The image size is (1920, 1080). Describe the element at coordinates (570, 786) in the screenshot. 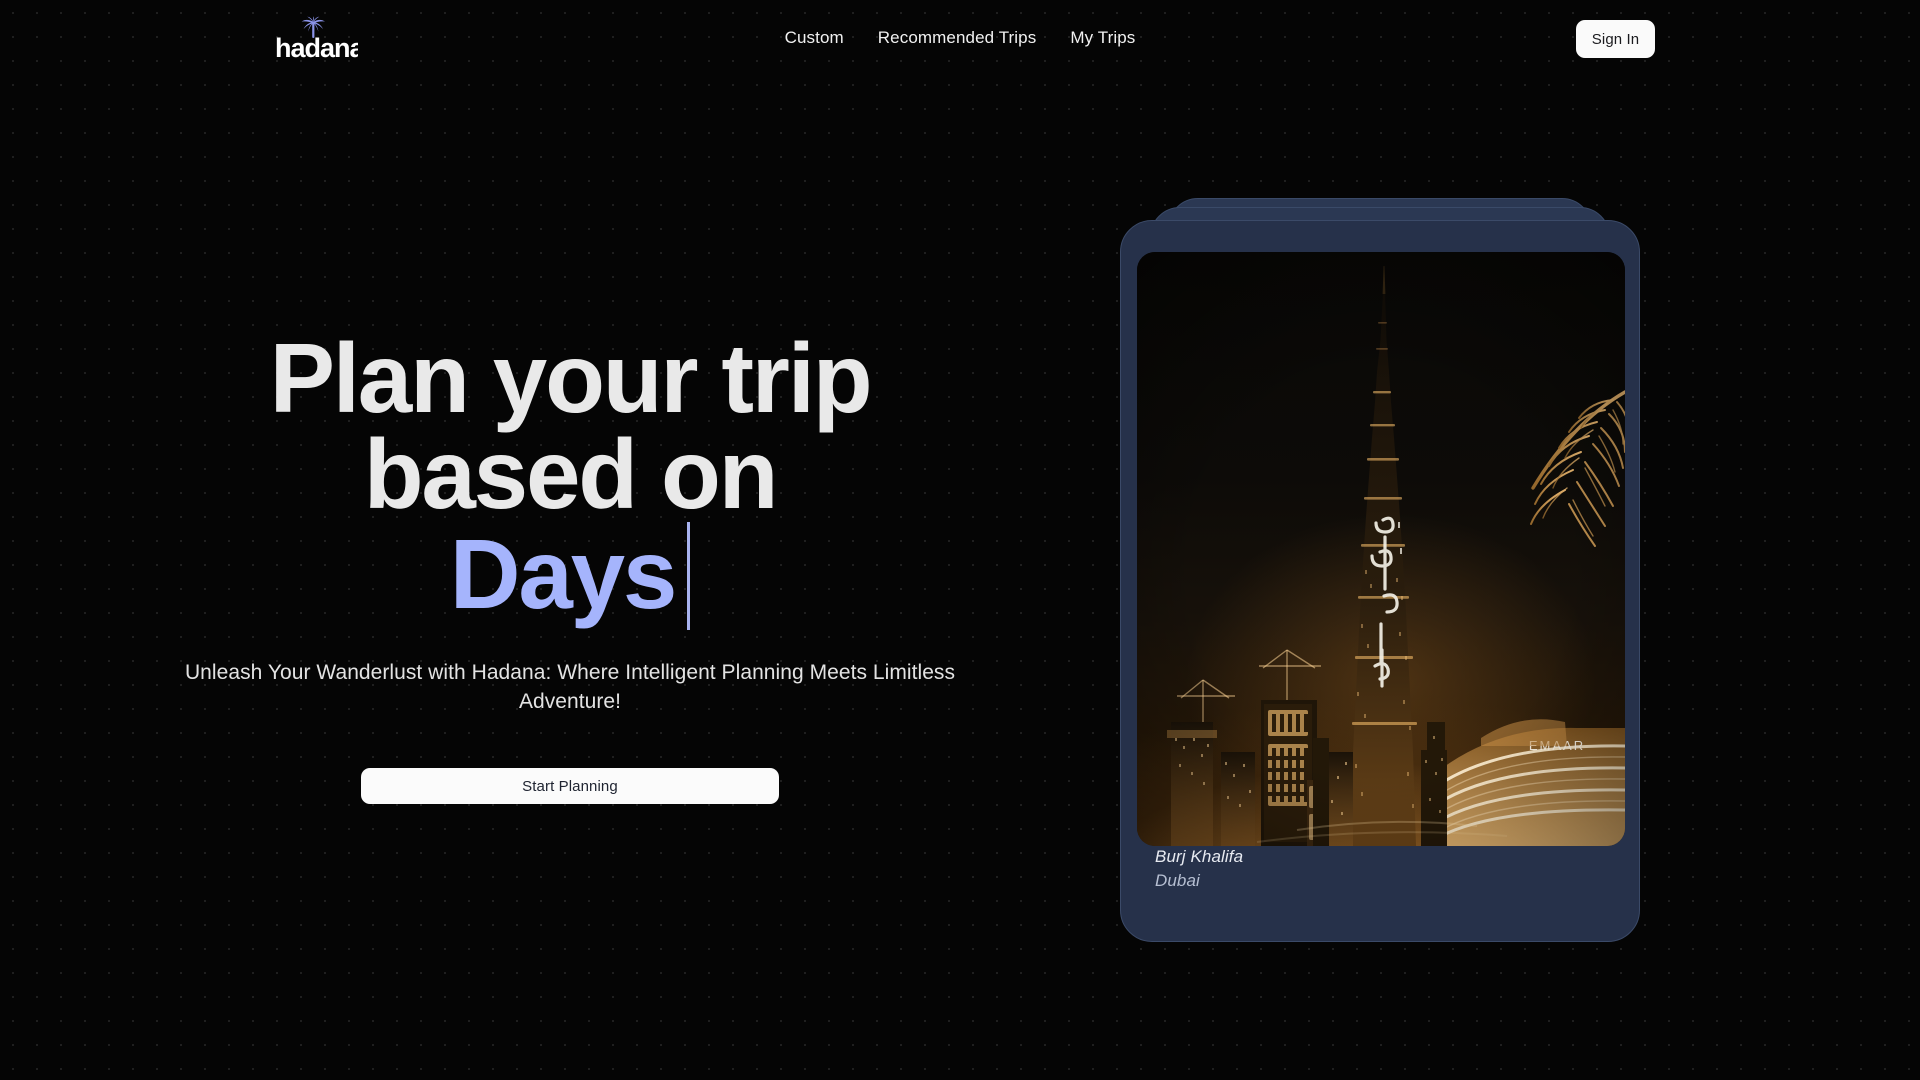

I see `start-planning-button: Start Planning` at that location.